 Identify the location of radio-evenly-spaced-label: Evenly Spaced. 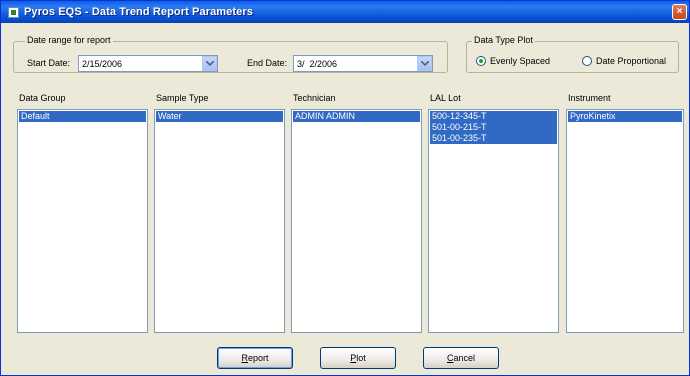
(520, 61).